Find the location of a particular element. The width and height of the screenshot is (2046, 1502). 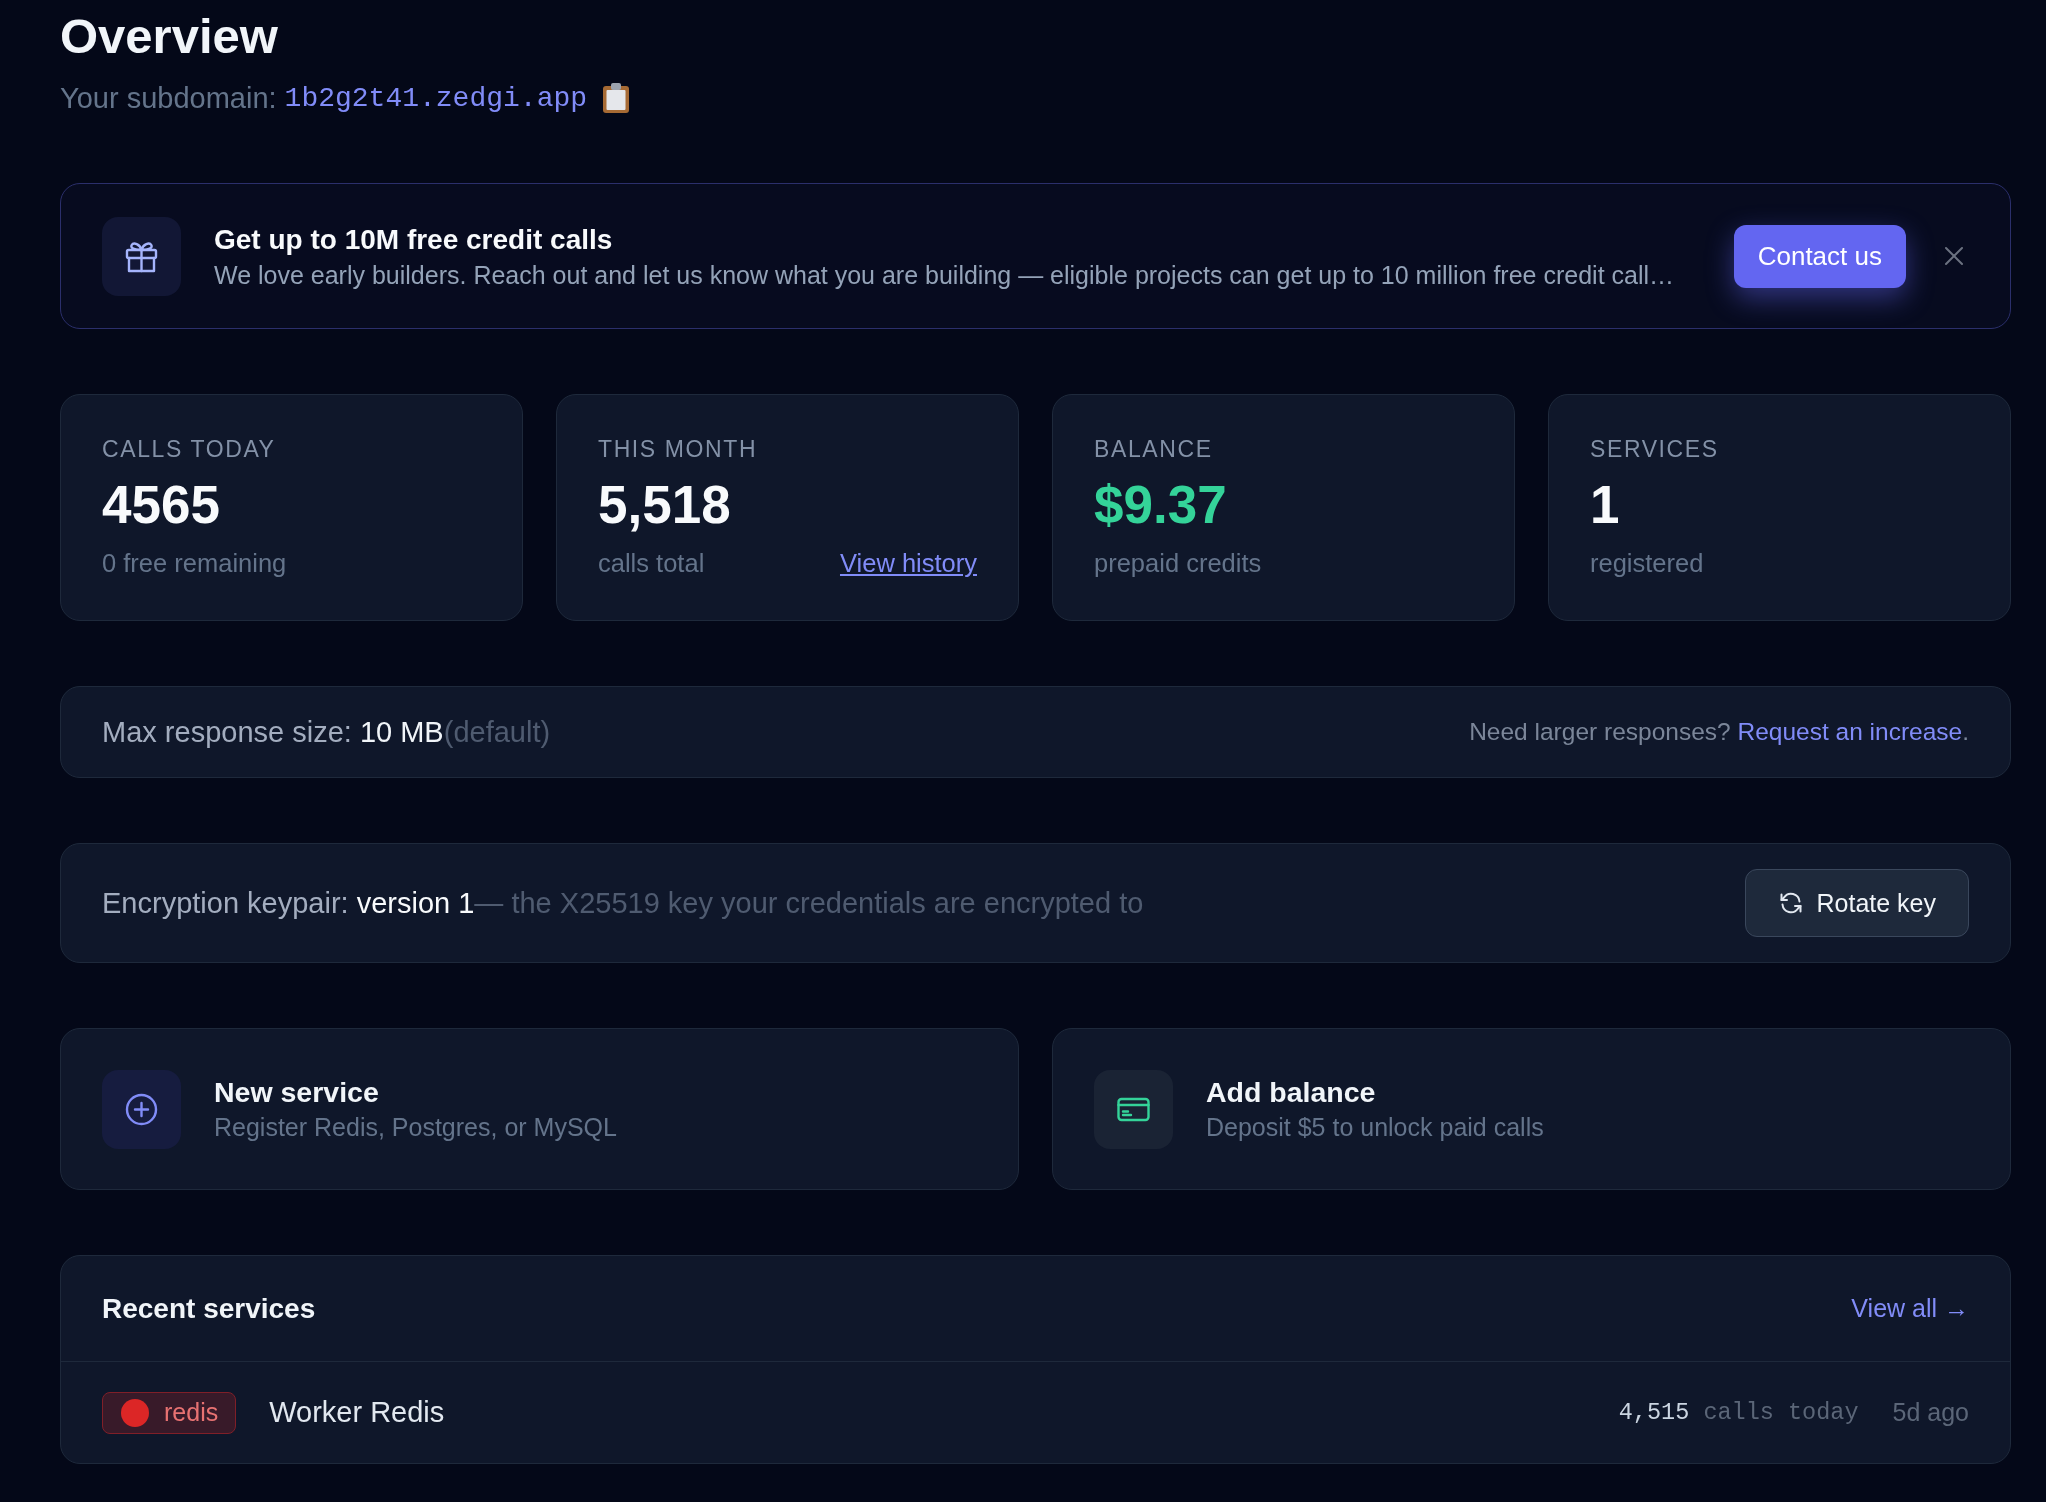

credit-card-icon is located at coordinates (1133, 1109).